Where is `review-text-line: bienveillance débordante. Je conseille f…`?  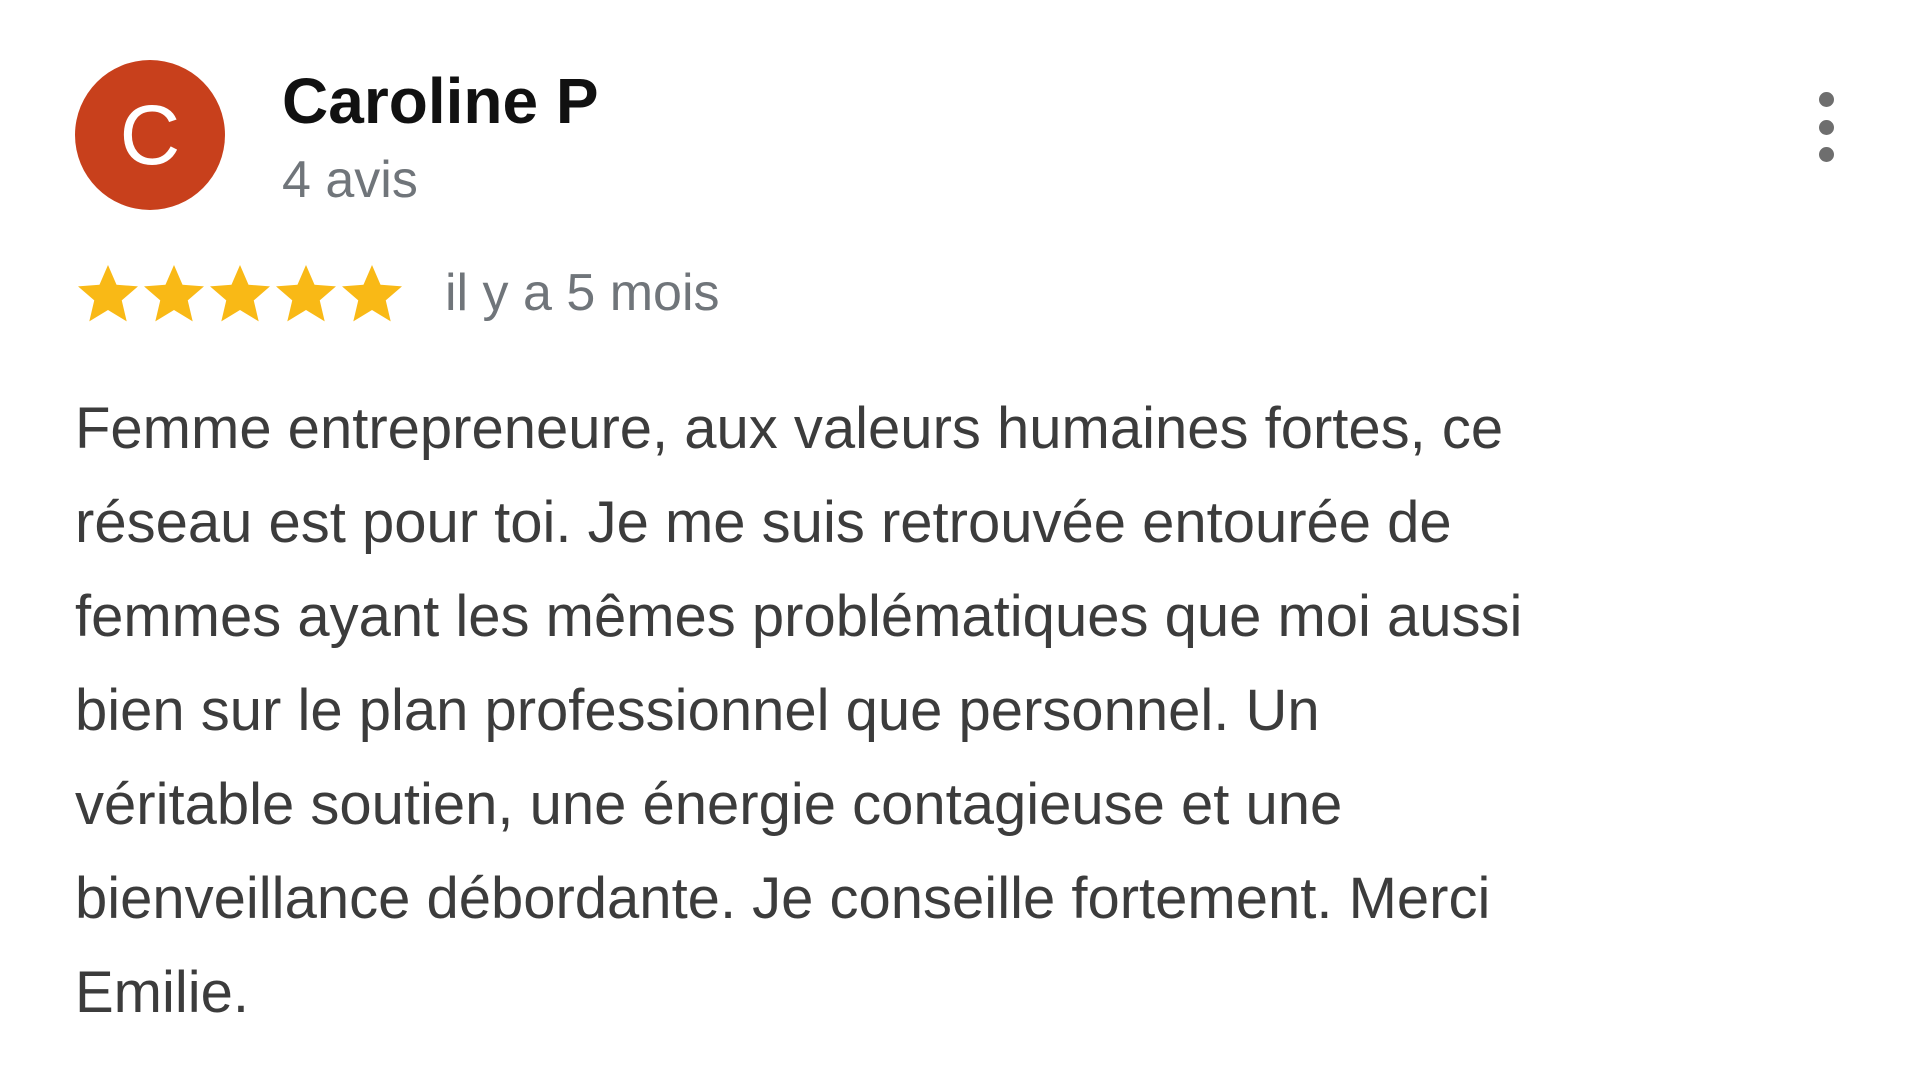 review-text-line: bienveillance débordante. Je conseille f… is located at coordinates (783, 898).